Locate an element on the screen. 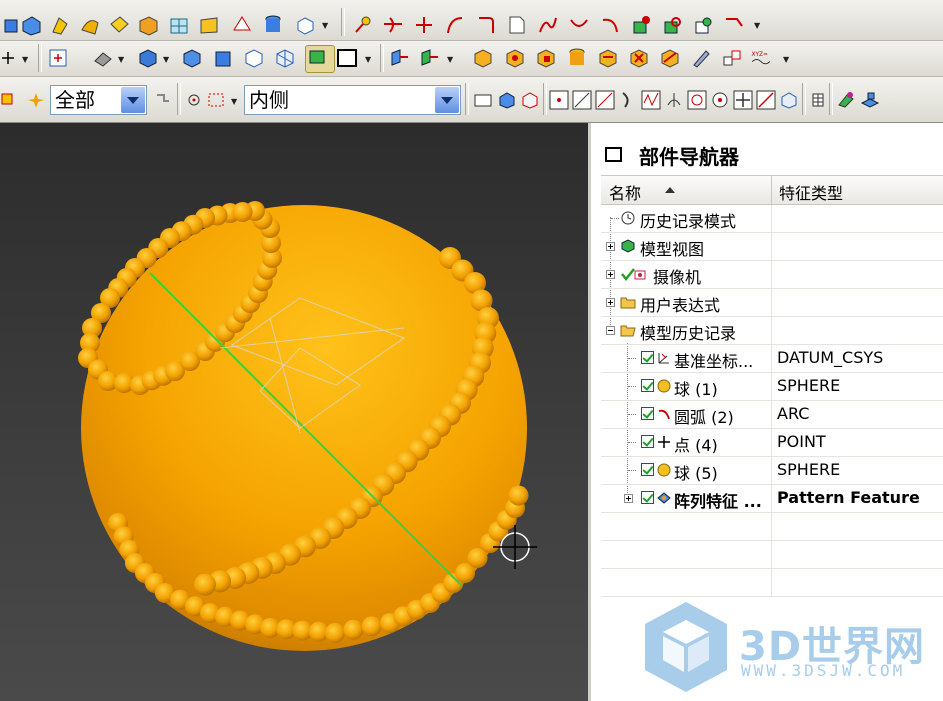 The height and width of the screenshot is (701, 943). iso-cube-icon is located at coordinates (192, 58).